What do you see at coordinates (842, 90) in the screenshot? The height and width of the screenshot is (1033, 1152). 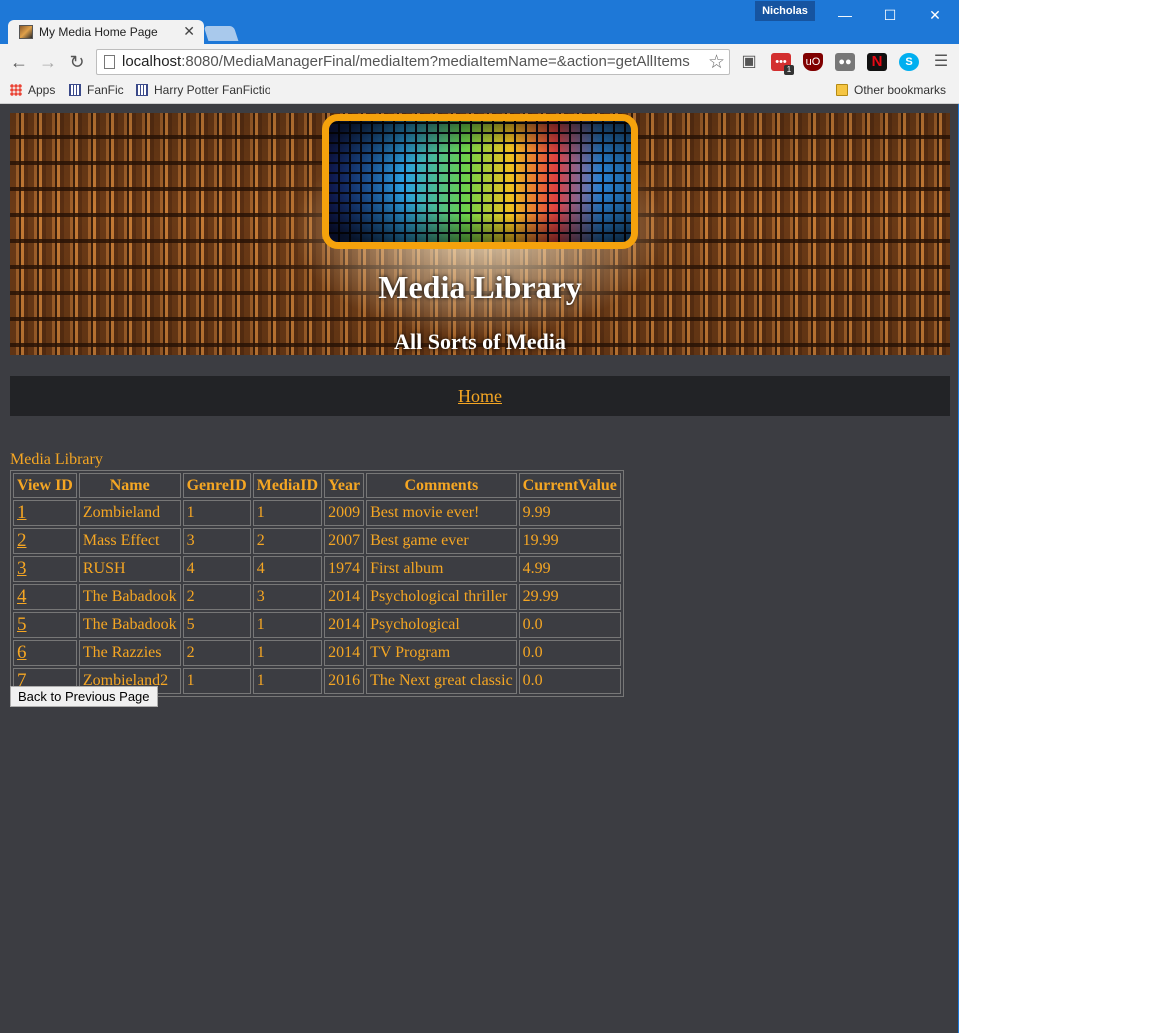 I see `folder-icon` at bounding box center [842, 90].